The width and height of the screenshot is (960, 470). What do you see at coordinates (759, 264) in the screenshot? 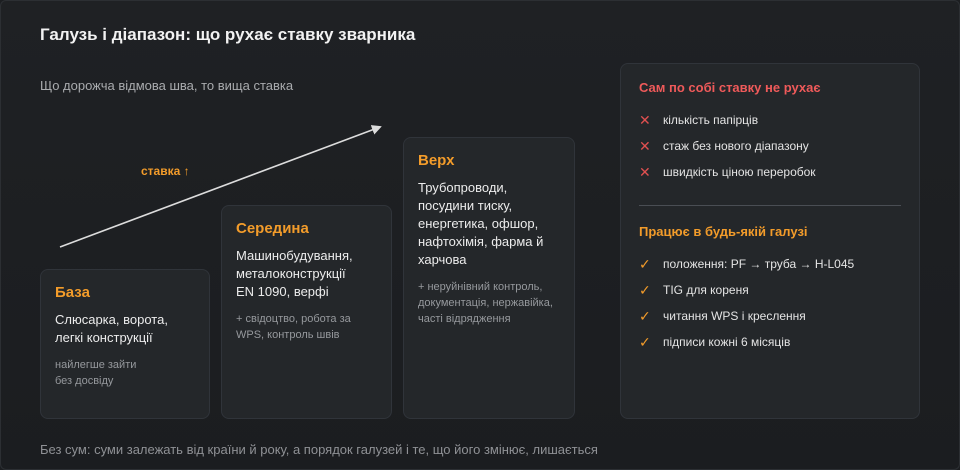
I see `list-item-label: положення: PF → труба → H-L045` at bounding box center [759, 264].